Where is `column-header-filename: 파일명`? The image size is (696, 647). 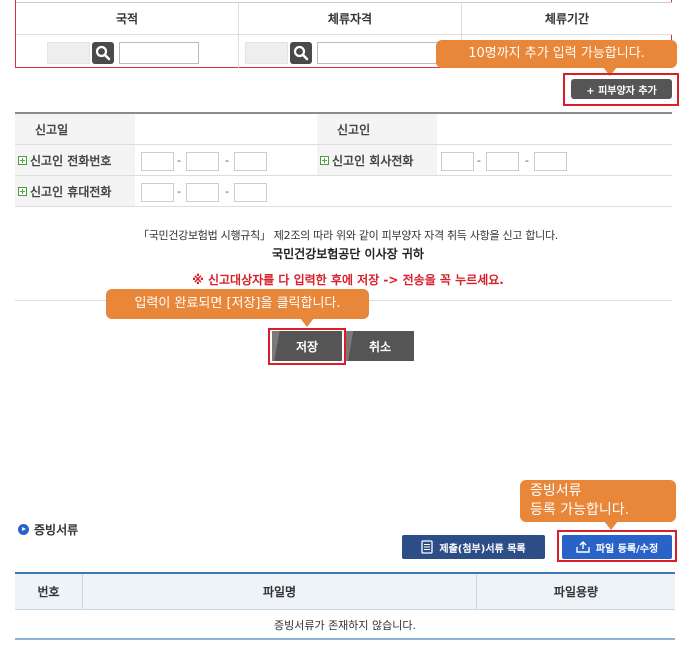
column-header-filename: 파일명 is located at coordinates (279, 591).